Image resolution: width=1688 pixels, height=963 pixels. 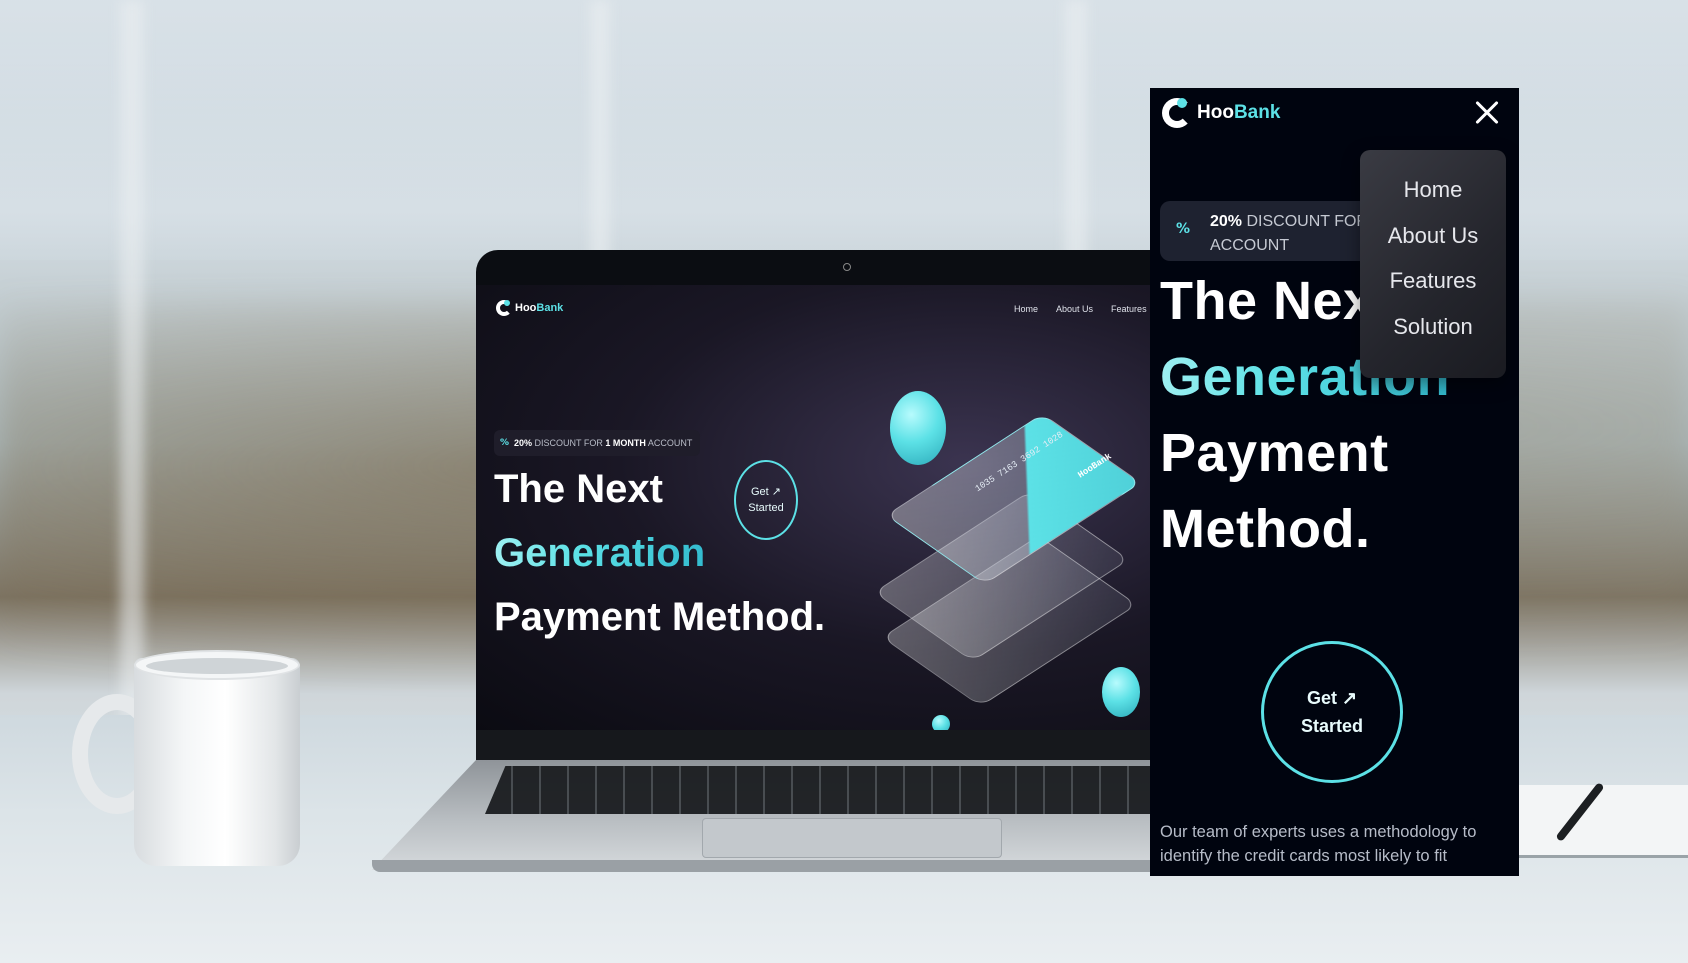 I want to click on headline-line-1: The Next, so click(x=578, y=489).